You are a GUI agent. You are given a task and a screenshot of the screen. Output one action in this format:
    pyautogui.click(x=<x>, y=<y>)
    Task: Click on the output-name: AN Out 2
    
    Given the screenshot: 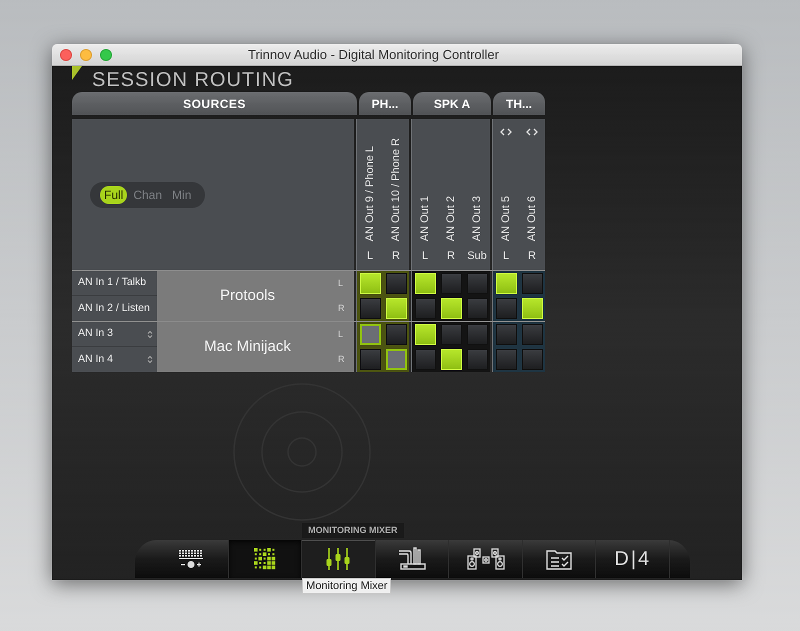 What is the action you would take?
    pyautogui.click(x=451, y=219)
    